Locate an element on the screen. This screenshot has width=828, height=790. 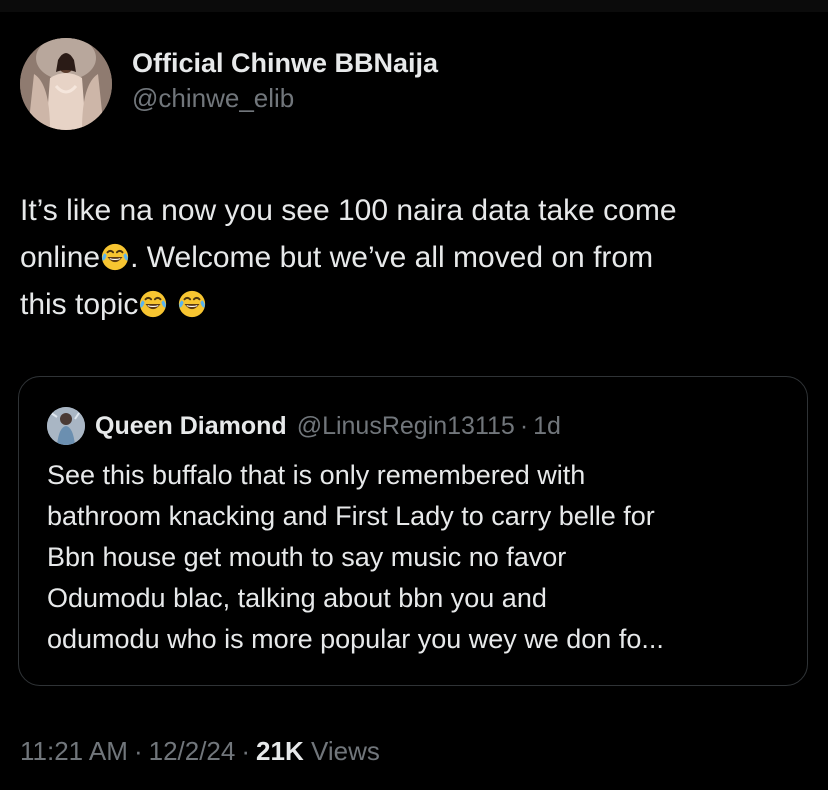
quoted-author-avatar is located at coordinates (66, 426).